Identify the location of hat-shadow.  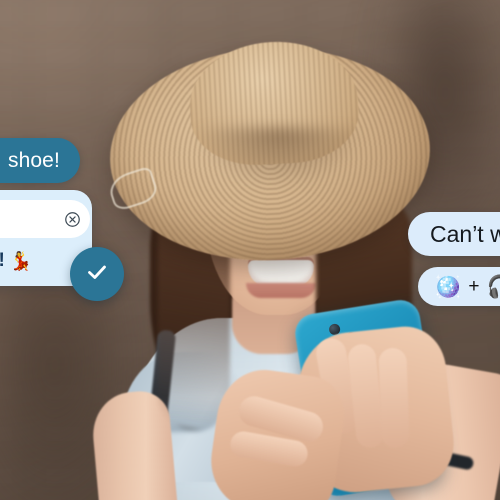
(279, 158).